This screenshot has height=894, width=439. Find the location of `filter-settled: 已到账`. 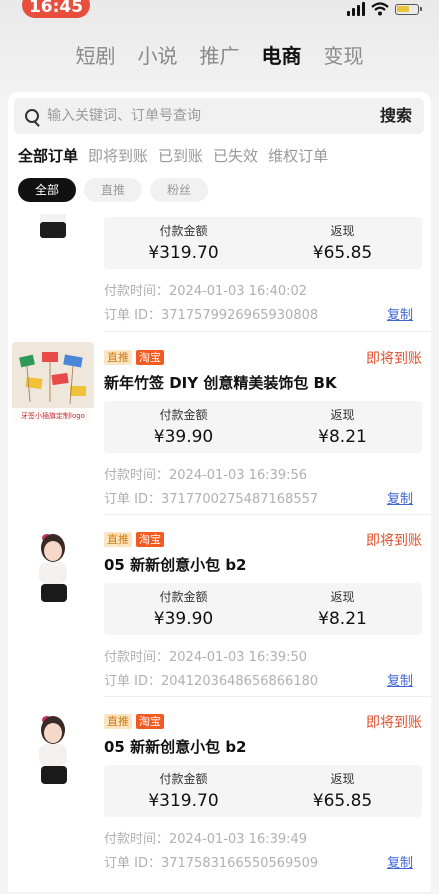

filter-settled: 已到账 is located at coordinates (180, 156).